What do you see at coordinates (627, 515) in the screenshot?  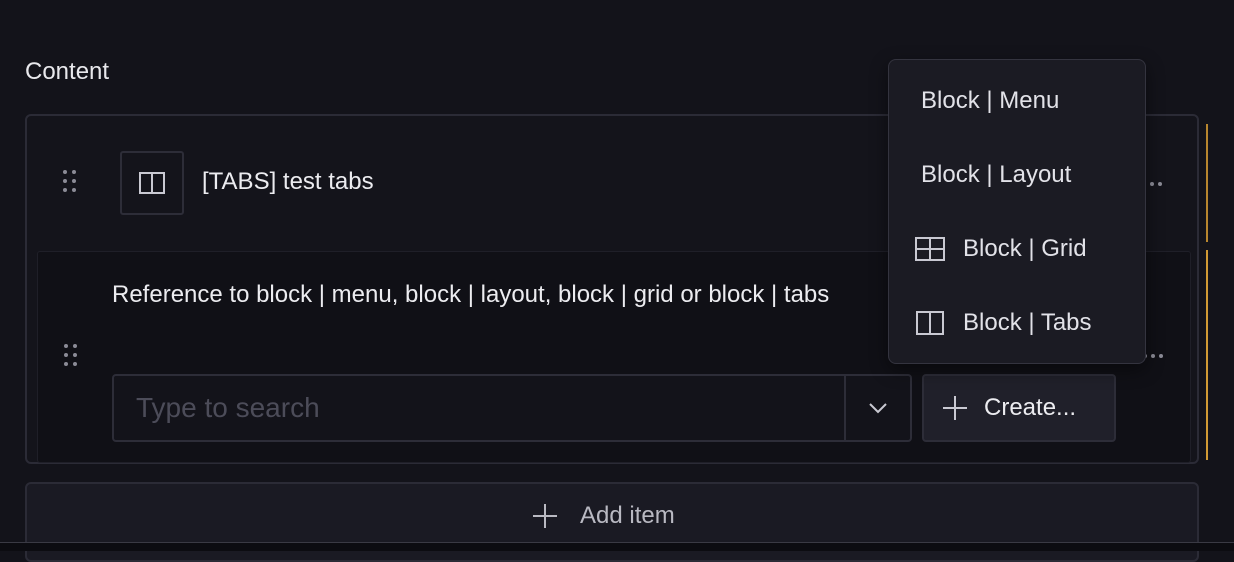 I see `add-item-label: Add item` at bounding box center [627, 515].